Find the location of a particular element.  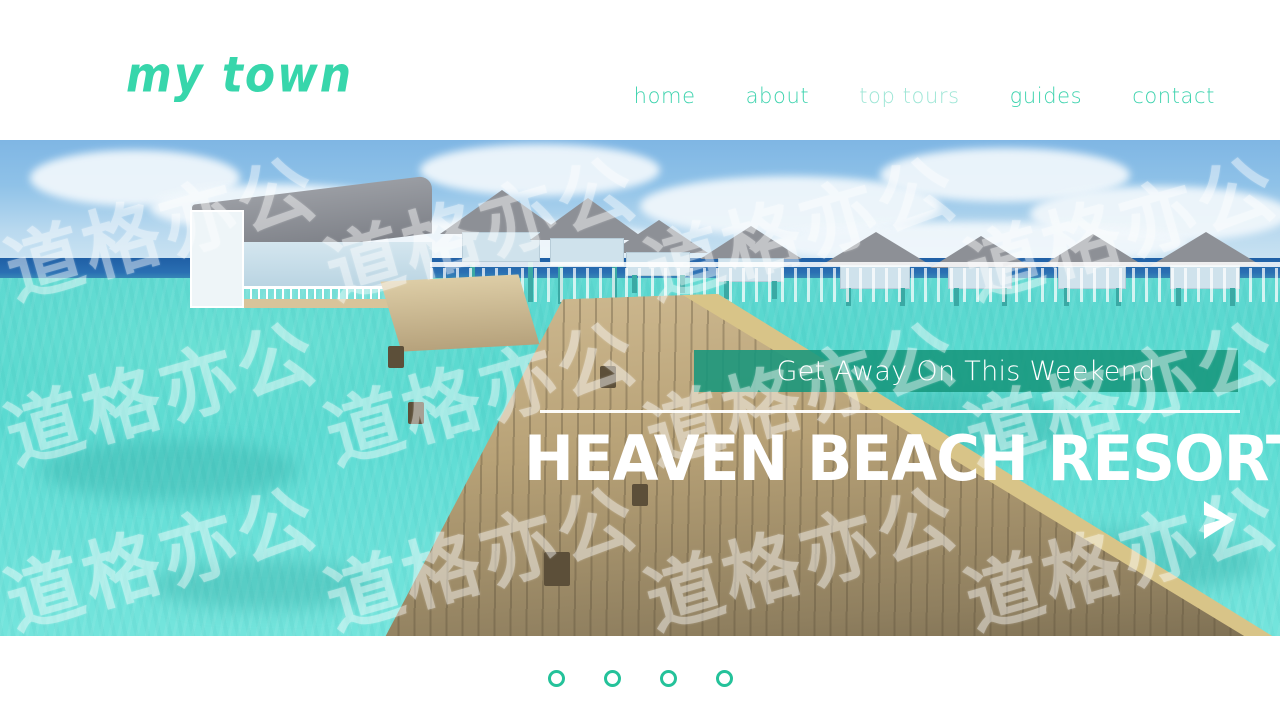

cloud-shape is located at coordinates (540, 170).